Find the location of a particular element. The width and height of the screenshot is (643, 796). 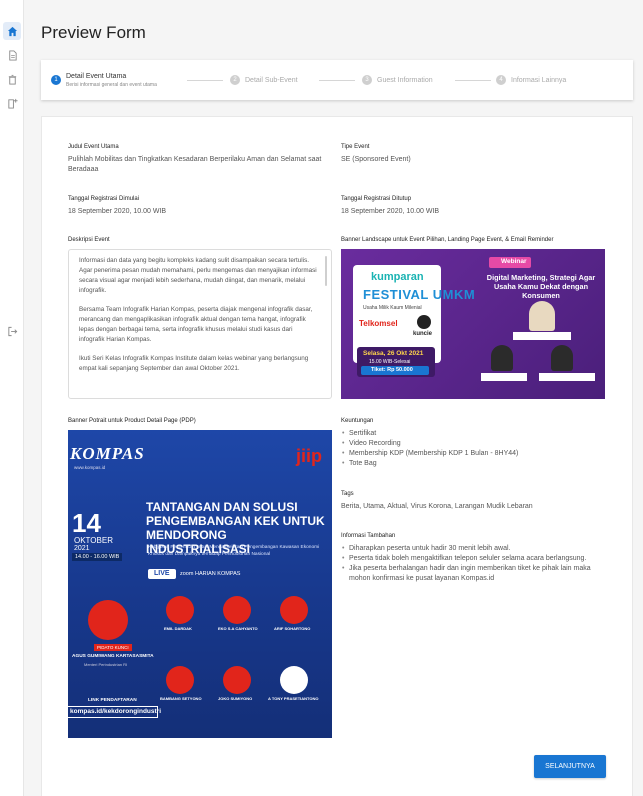

nav-trash is located at coordinates (12, 79).